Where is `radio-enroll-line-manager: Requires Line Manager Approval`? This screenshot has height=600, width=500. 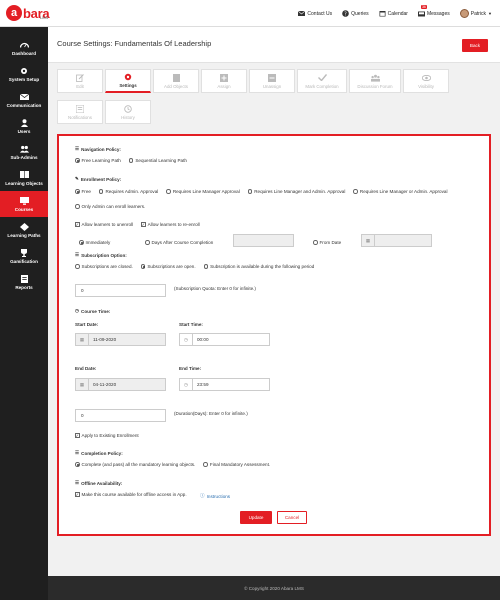 radio-enroll-line-manager: Requires Line Manager Approval is located at coordinates (203, 191).